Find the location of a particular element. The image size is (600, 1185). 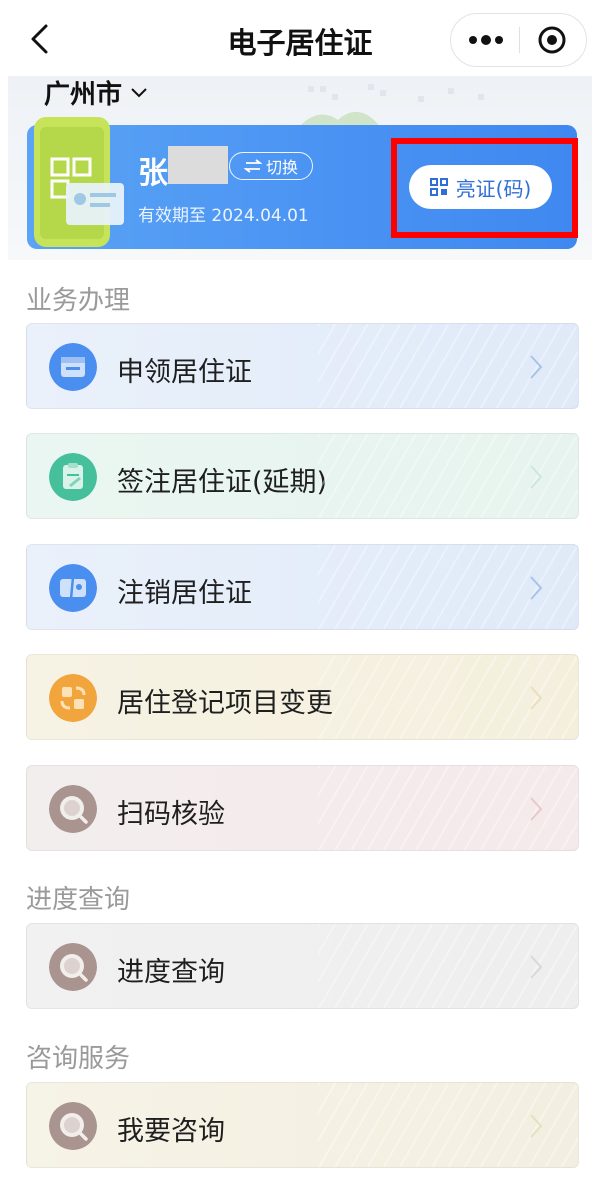

exchange-icon is located at coordinates (73, 698).